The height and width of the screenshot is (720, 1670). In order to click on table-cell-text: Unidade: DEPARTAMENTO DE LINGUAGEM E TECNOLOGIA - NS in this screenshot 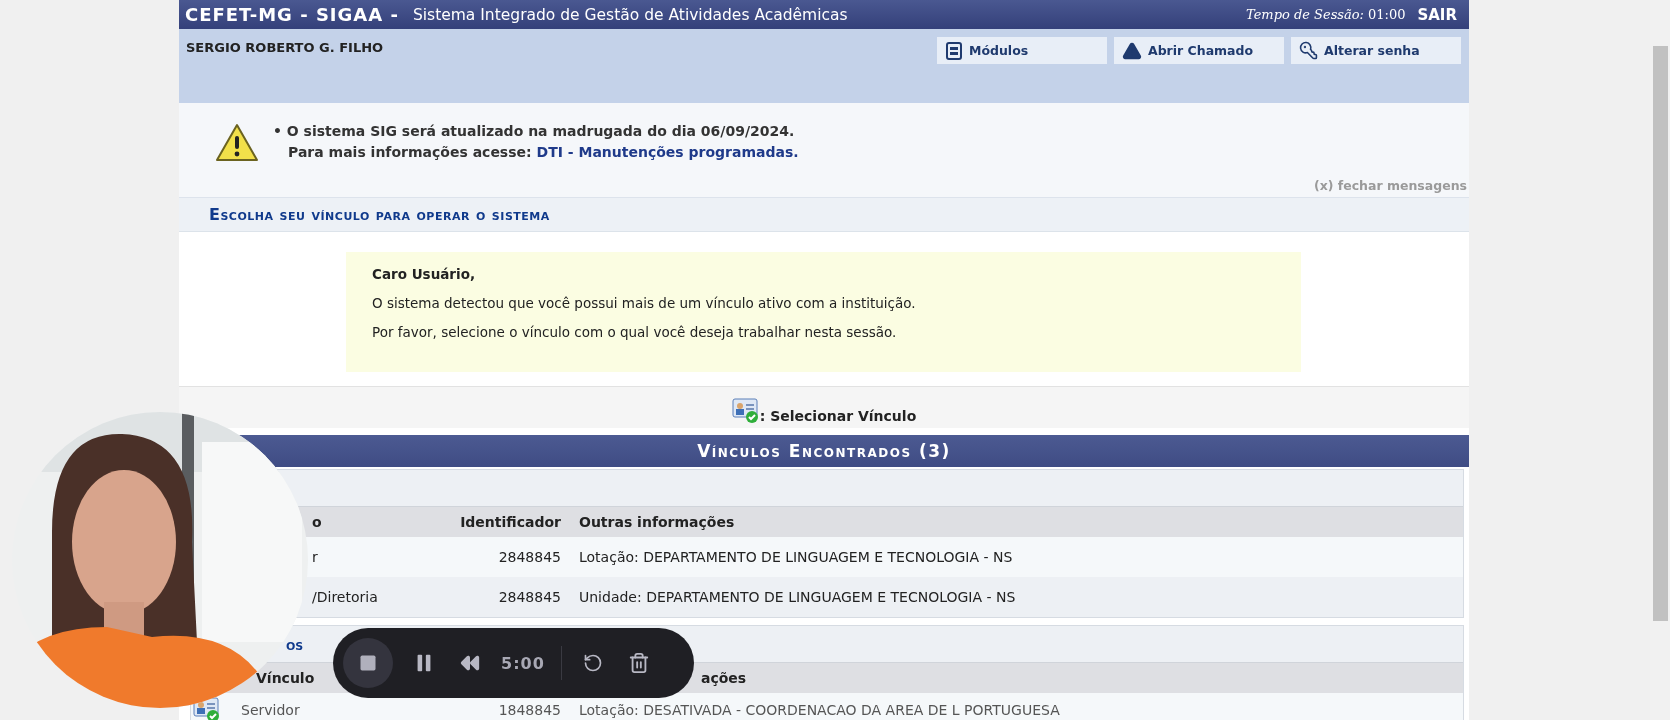, I will do `click(797, 597)`.